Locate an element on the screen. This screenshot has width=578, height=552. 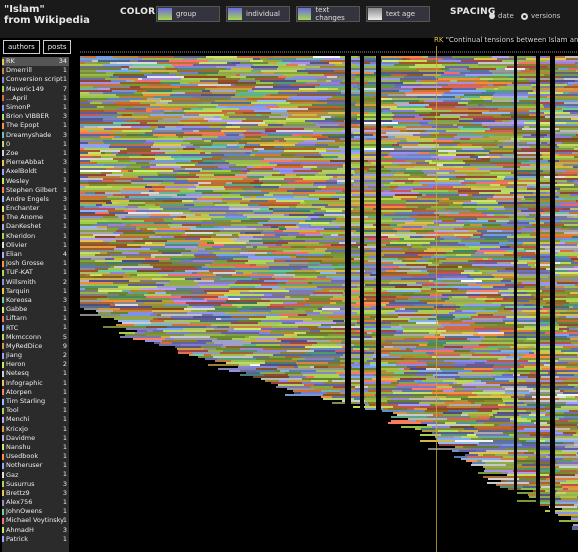
author-row: Mkmcconn 5 is located at coordinates (35, 337).